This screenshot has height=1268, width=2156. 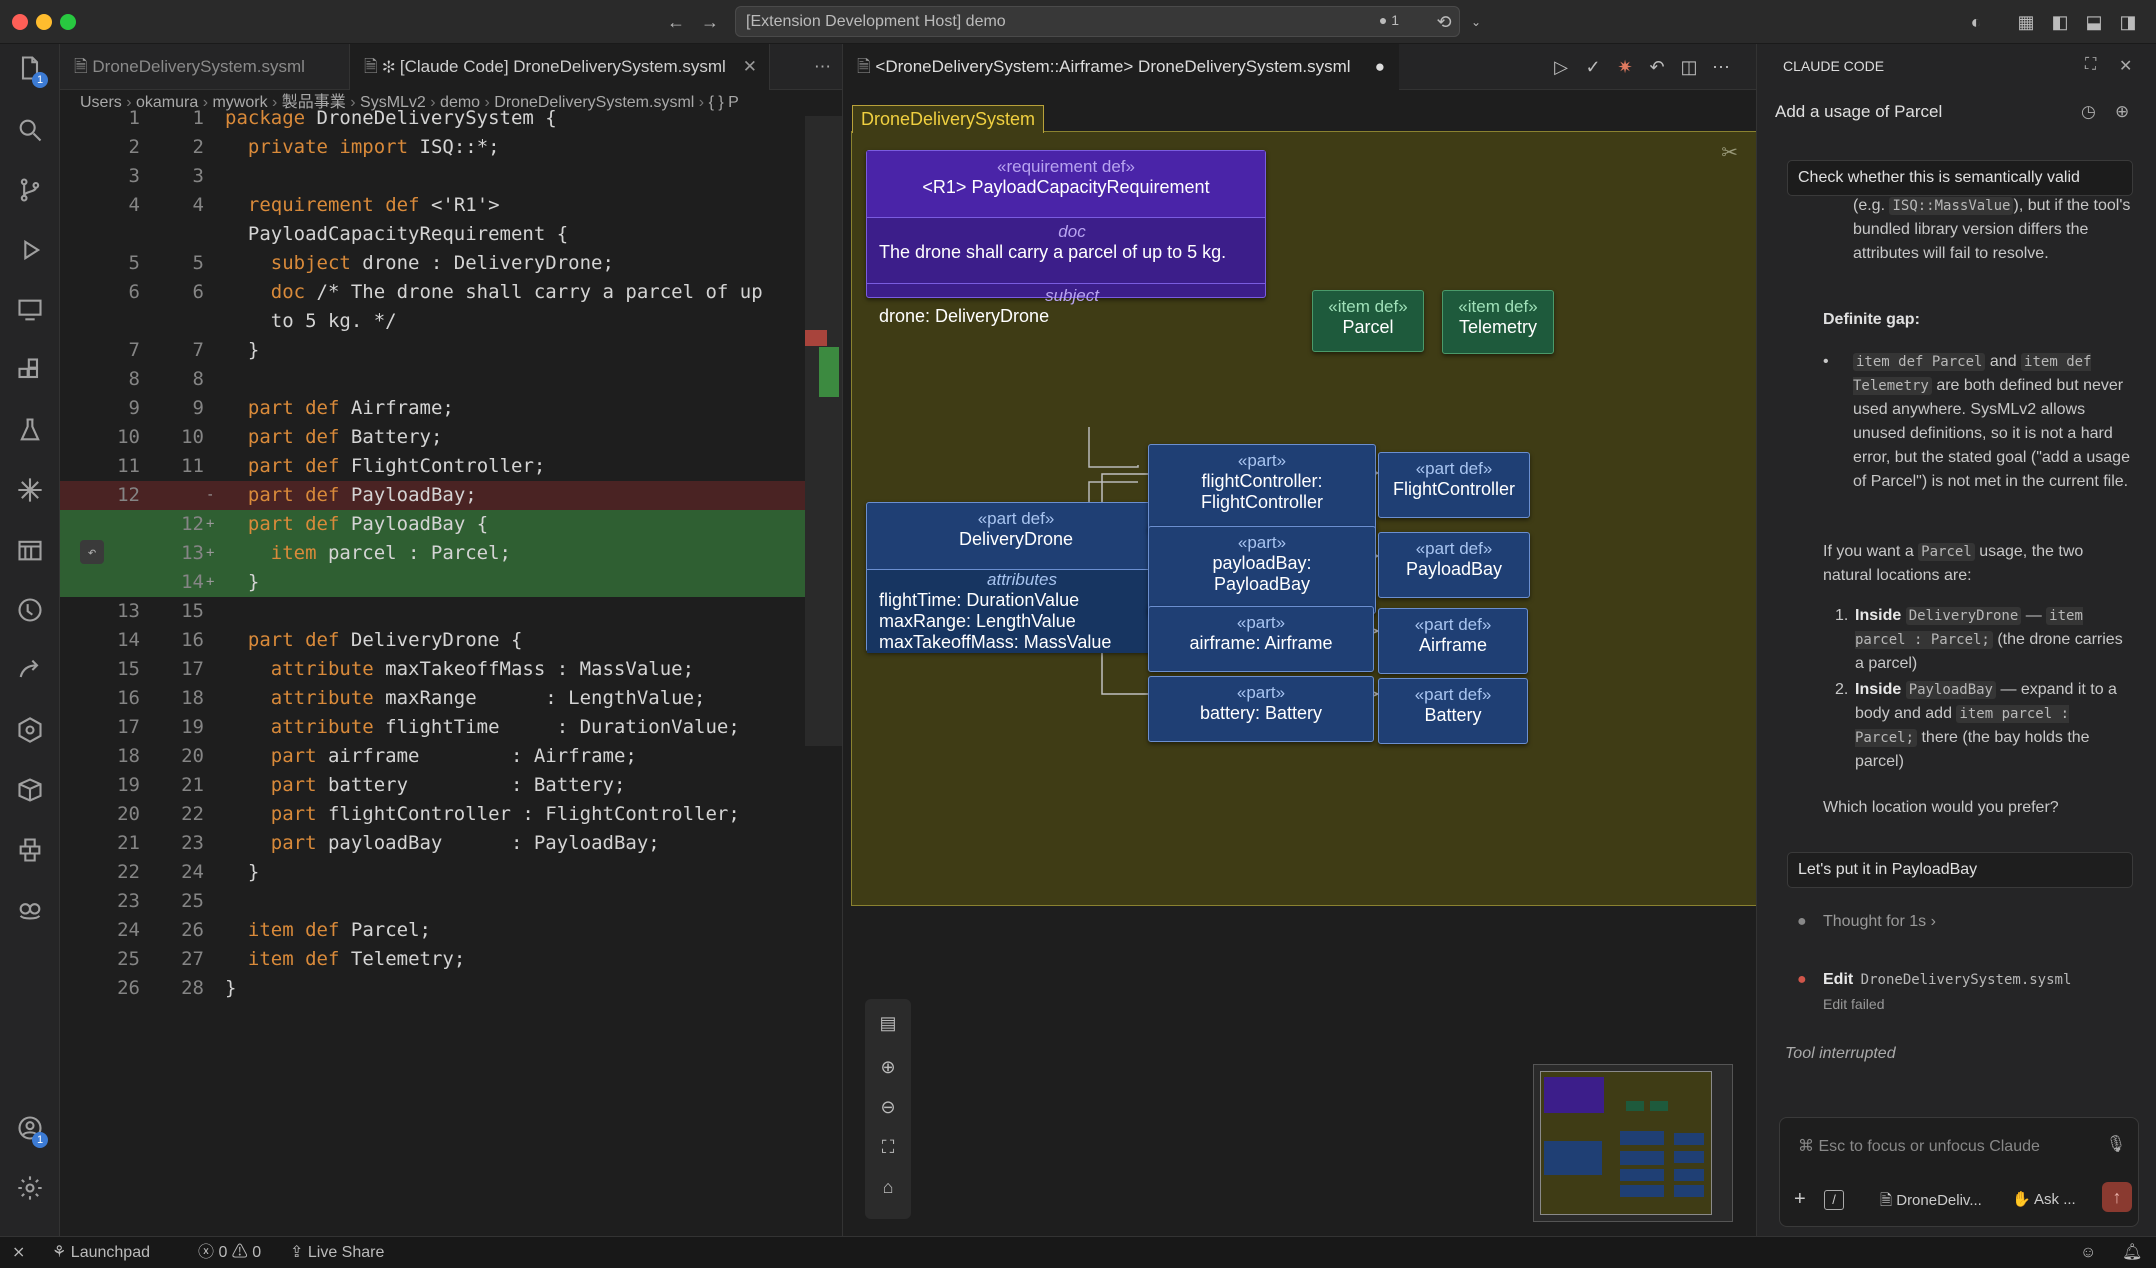 What do you see at coordinates (1454, 565) in the screenshot?
I see `part-def-payloadbay-node: «part def» PayloadBay` at bounding box center [1454, 565].